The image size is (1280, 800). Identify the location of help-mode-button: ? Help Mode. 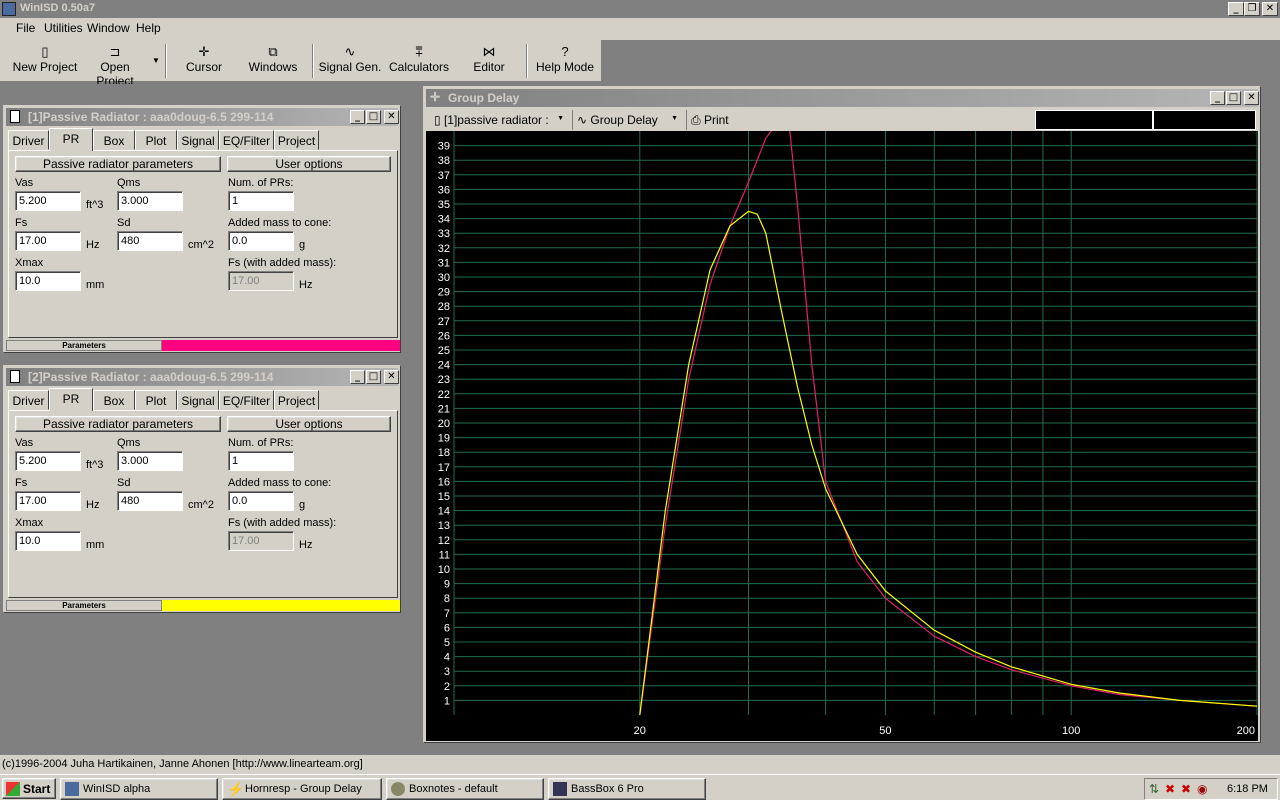
(565, 62).